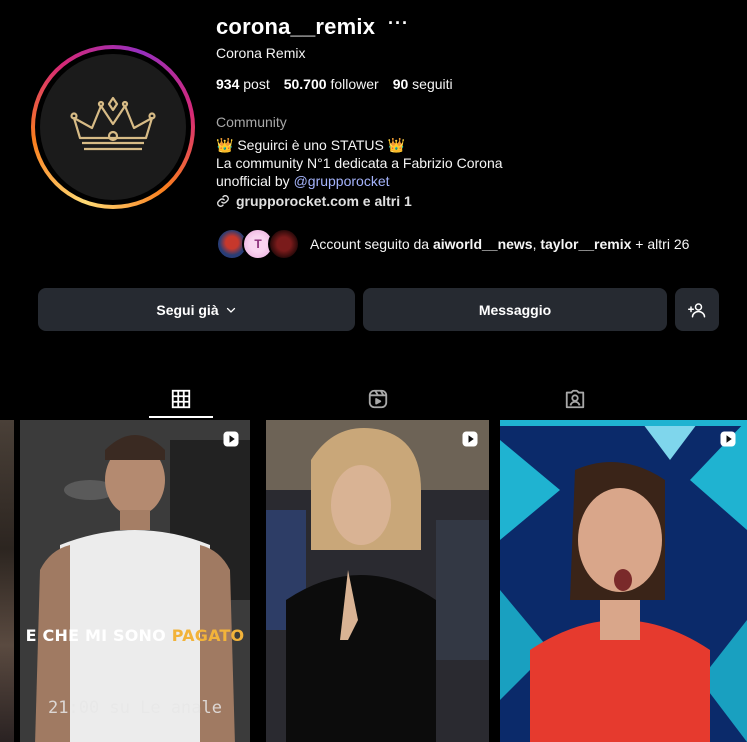 The width and height of the screenshot is (747, 742). Describe the element at coordinates (342, 181) in the screenshot. I see `bio-mention-link: @grupporocket` at that location.